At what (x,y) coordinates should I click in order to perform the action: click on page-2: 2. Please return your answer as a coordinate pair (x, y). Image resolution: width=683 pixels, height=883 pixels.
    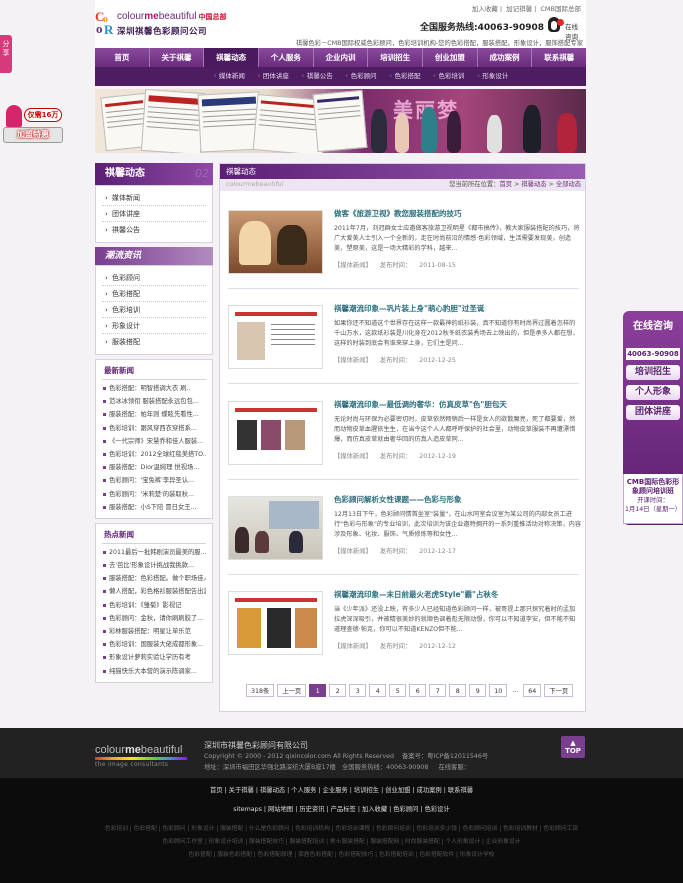
    Looking at the image, I should click on (338, 690).